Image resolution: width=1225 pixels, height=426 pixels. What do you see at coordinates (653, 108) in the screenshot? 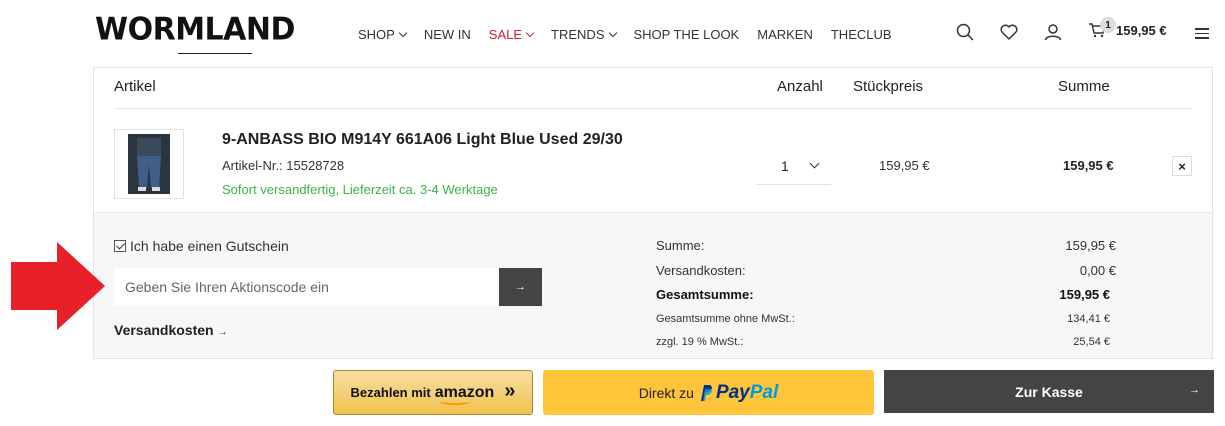
I see `divider` at bounding box center [653, 108].